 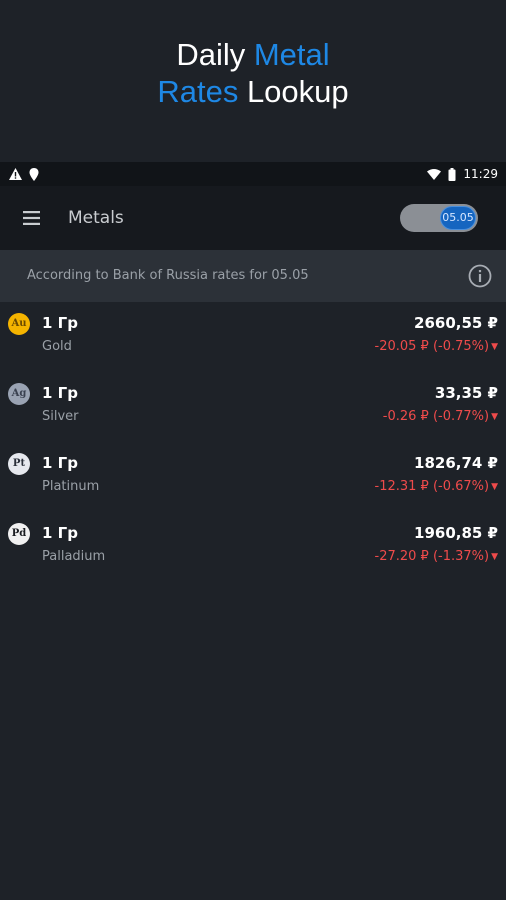 I want to click on clock-time: 11:29, so click(x=480, y=174).